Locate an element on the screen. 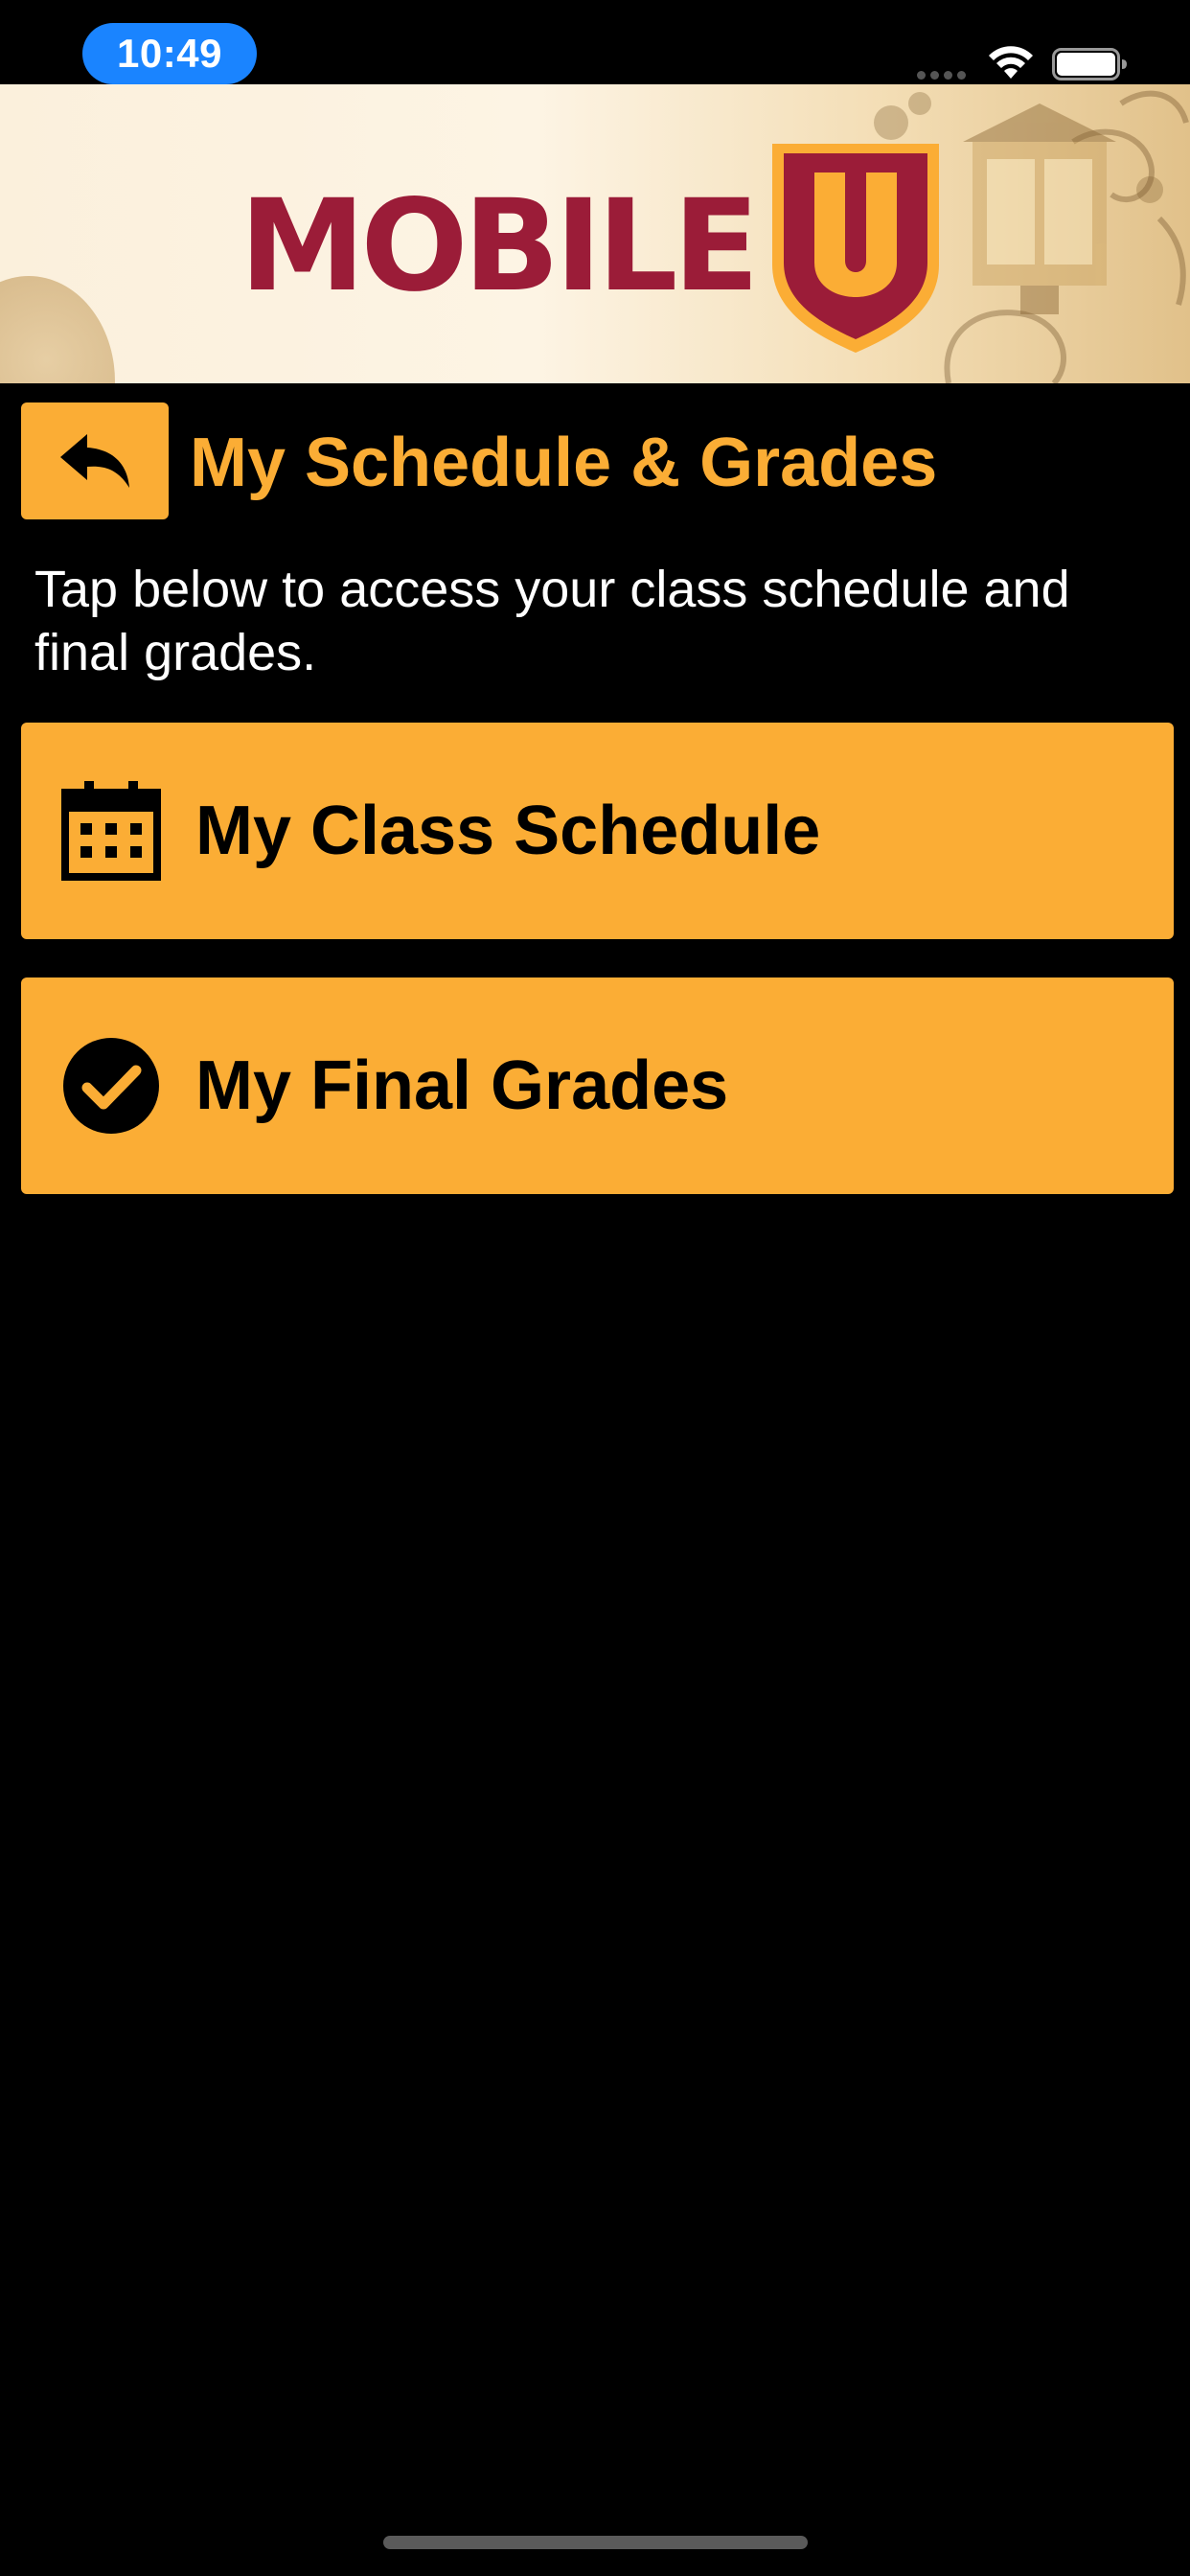 The height and width of the screenshot is (2576, 1190). reply-arrow-icon is located at coordinates (95, 461).